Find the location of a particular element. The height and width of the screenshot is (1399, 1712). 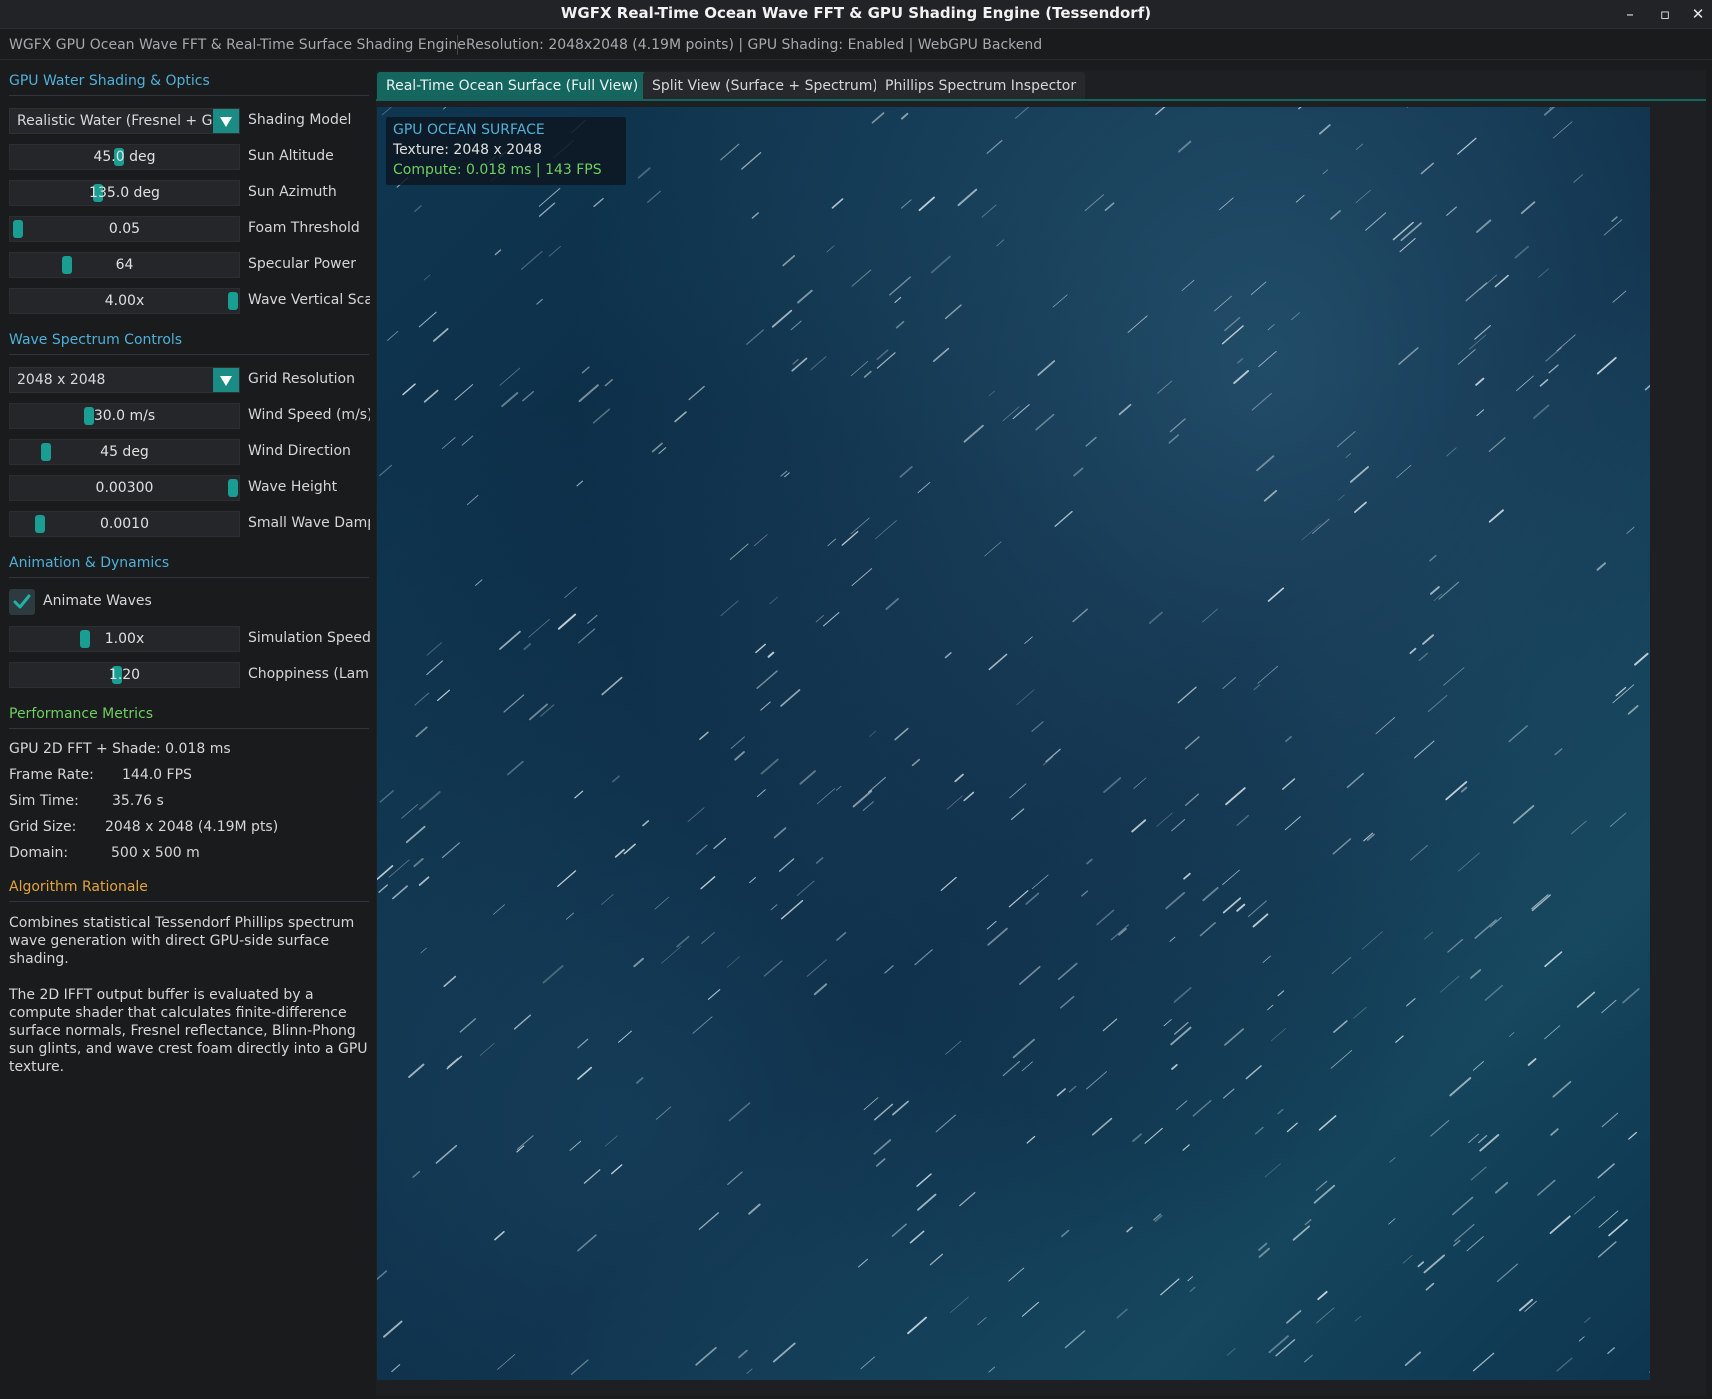

grid-resolution-dropdown: 2048 x 2048 is located at coordinates (124, 380).